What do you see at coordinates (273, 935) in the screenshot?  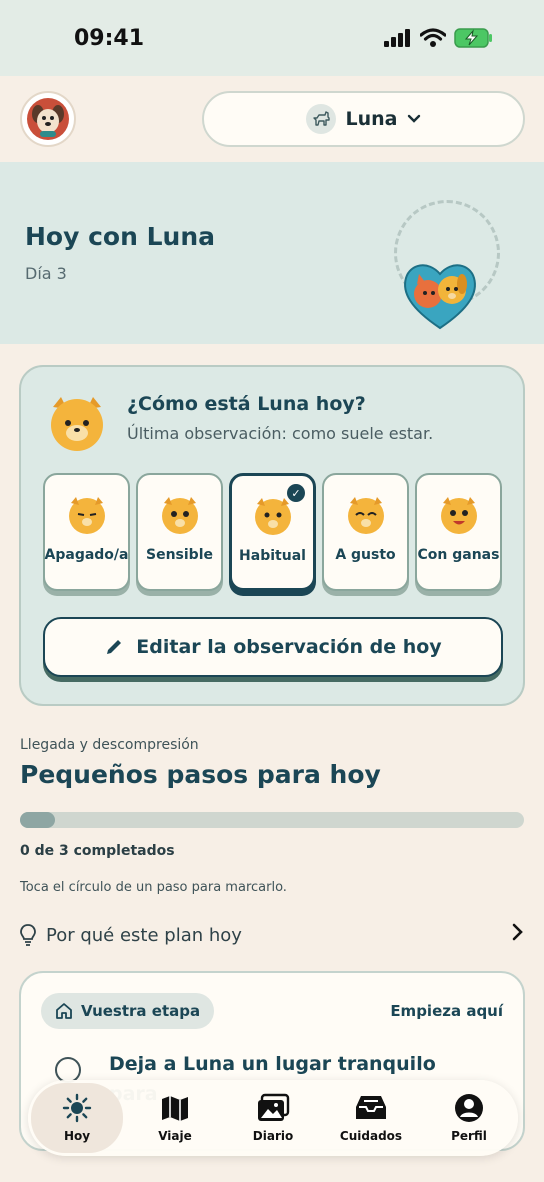 I see `why-plan-row: Por qué este plan hoy` at bounding box center [273, 935].